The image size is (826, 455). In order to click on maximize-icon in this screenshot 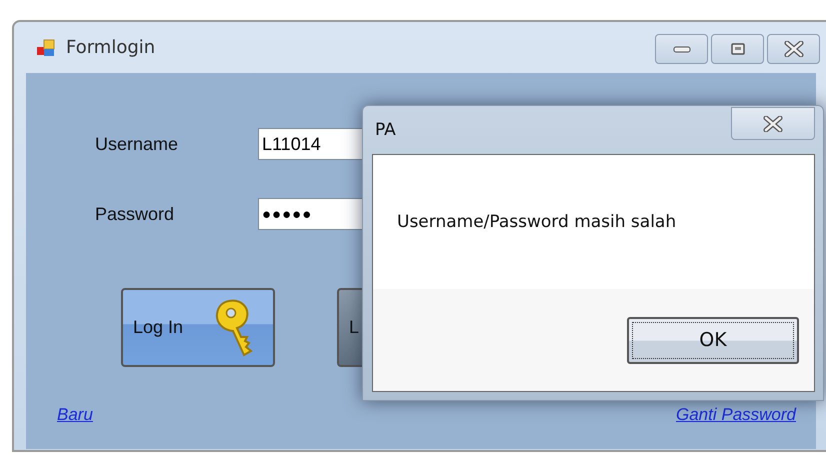, I will do `click(738, 49)`.